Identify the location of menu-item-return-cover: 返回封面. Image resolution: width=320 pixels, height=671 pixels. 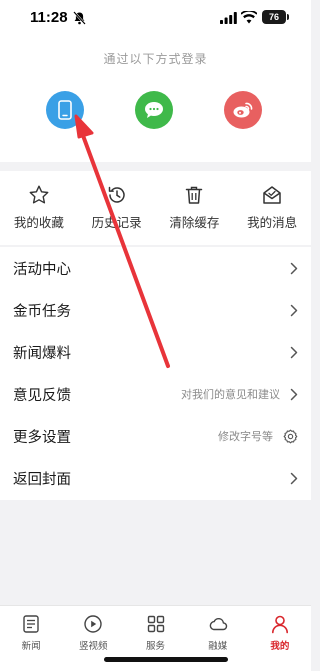
(155, 478).